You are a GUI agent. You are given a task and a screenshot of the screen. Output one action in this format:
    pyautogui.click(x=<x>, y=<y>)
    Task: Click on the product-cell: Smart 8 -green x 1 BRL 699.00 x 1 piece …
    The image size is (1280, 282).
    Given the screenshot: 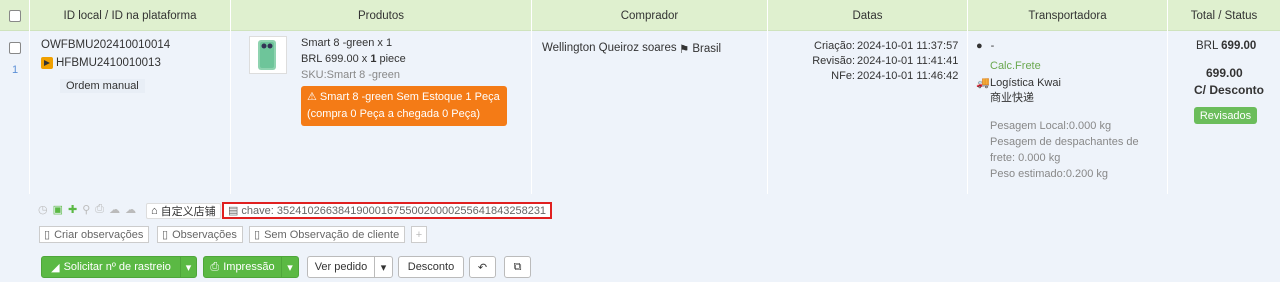 What is the action you would take?
    pyautogui.click(x=381, y=112)
    